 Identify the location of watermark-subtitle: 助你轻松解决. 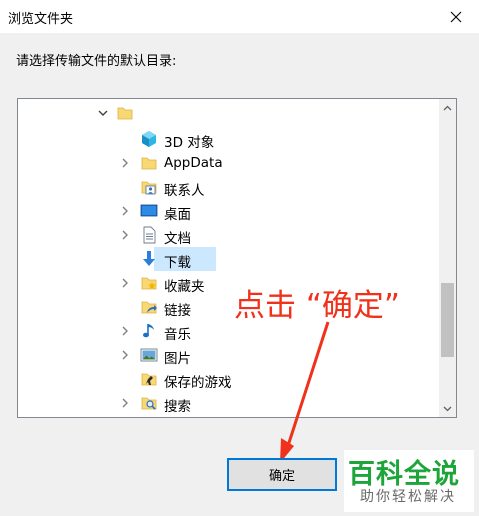
(408, 497).